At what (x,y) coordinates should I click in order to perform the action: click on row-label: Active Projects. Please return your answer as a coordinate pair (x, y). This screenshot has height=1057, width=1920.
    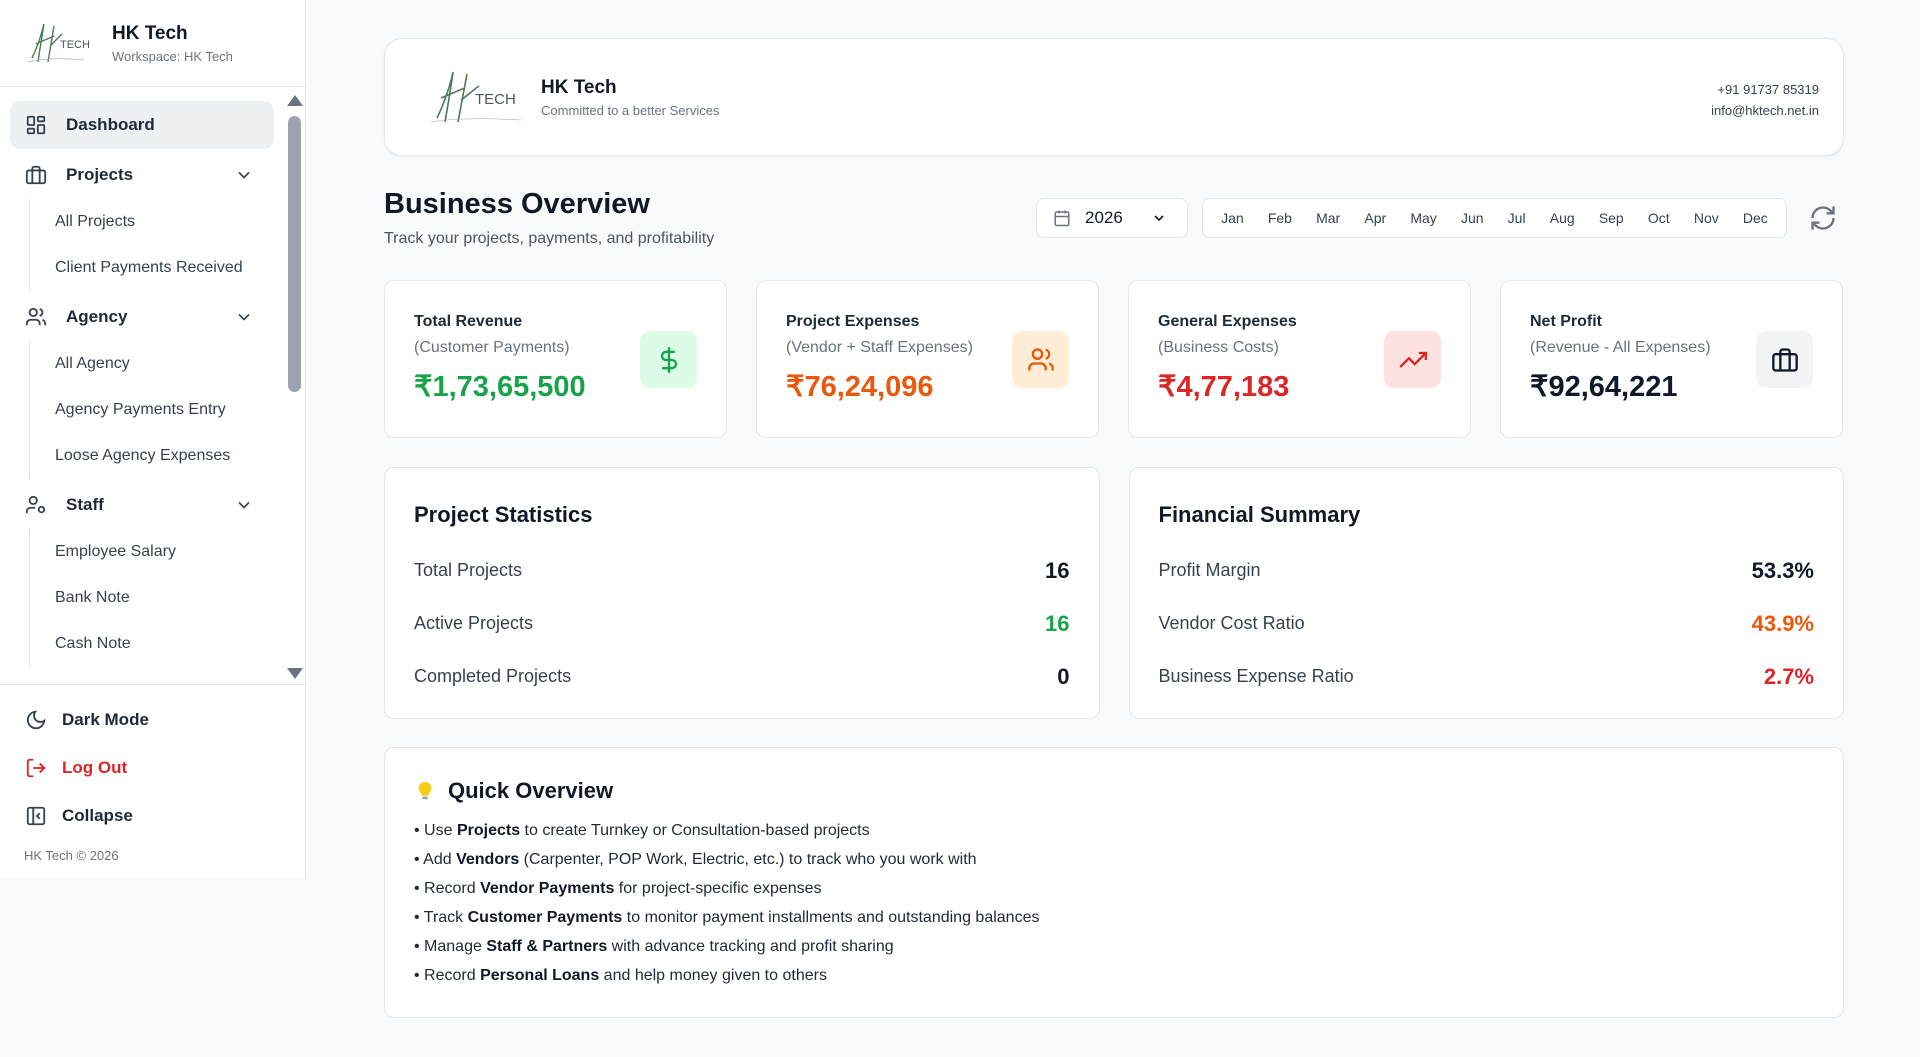
    Looking at the image, I should click on (474, 623).